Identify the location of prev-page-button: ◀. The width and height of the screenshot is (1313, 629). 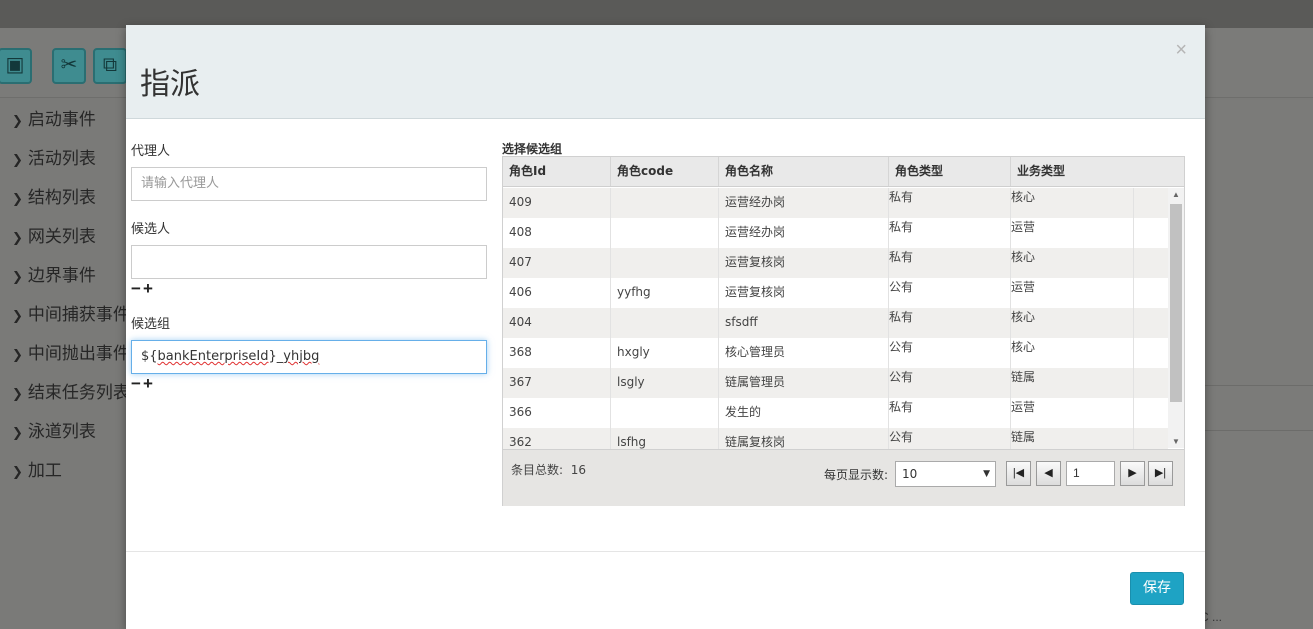
(1048, 473).